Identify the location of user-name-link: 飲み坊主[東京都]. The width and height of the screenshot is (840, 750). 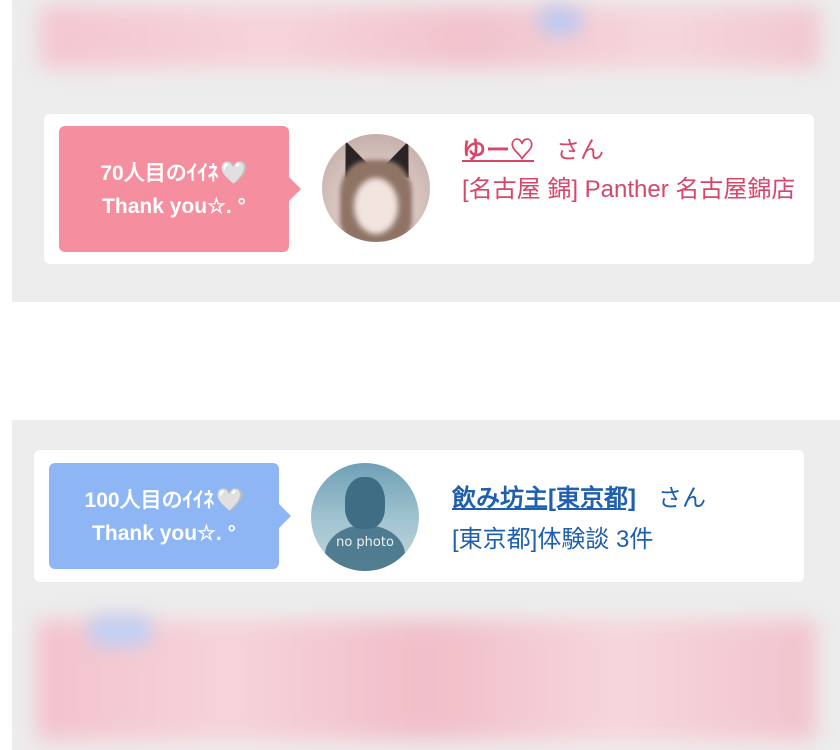
(544, 498).